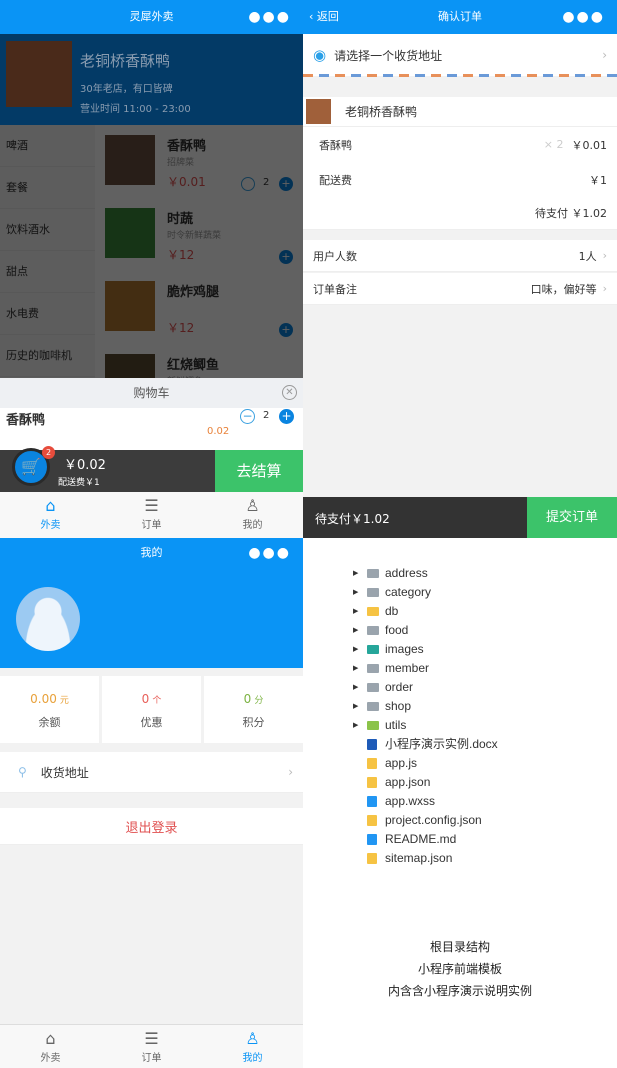  I want to click on caption-line: 内含含小程序演示说明实例, so click(459, 991).